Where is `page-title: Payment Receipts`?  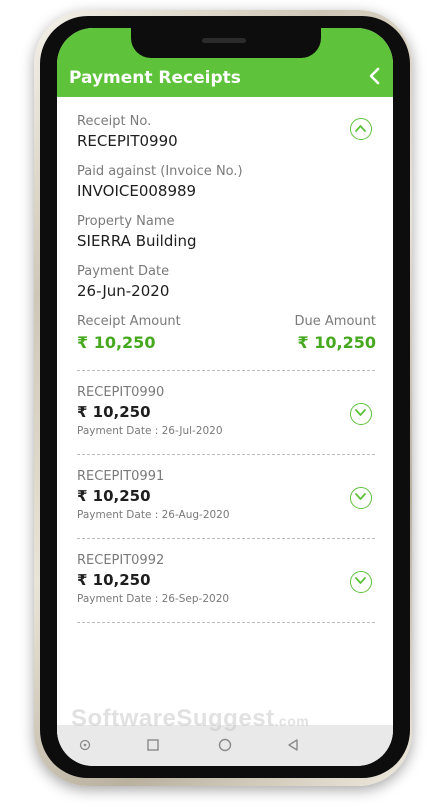 page-title: Payment Receipts is located at coordinates (155, 78).